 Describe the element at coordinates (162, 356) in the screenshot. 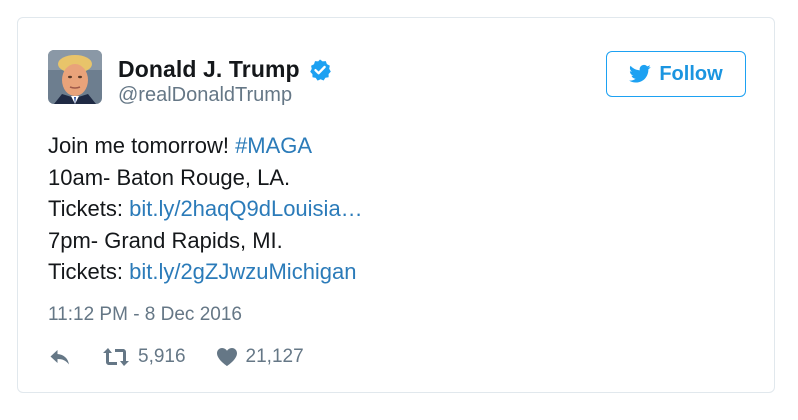

I see `retweet-count: 5,916` at that location.